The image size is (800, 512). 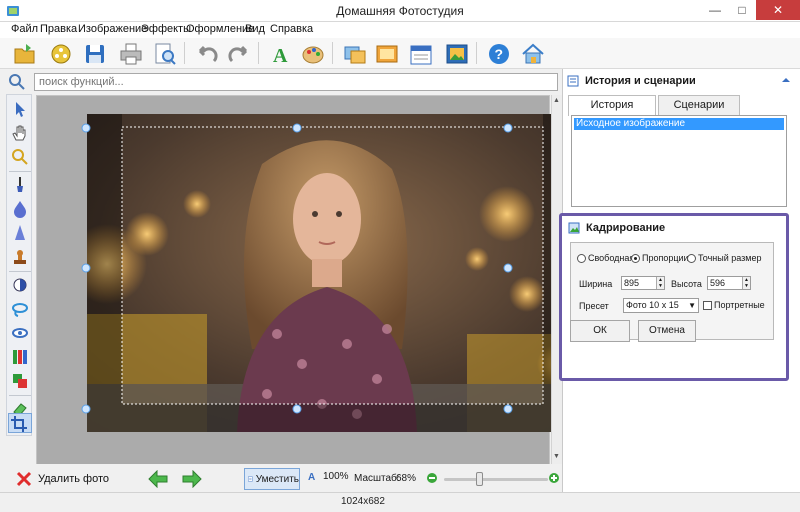 I want to click on scale-value: 68%, so click(x=406, y=478).